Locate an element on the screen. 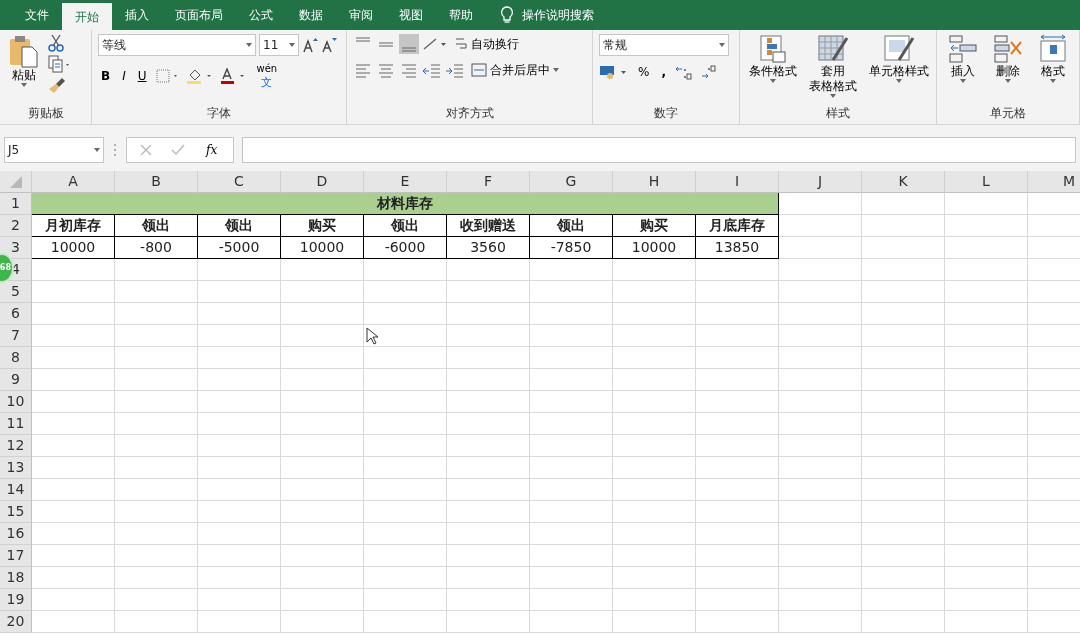 The width and height of the screenshot is (1080, 640). align-icon is located at coordinates (409, 44).